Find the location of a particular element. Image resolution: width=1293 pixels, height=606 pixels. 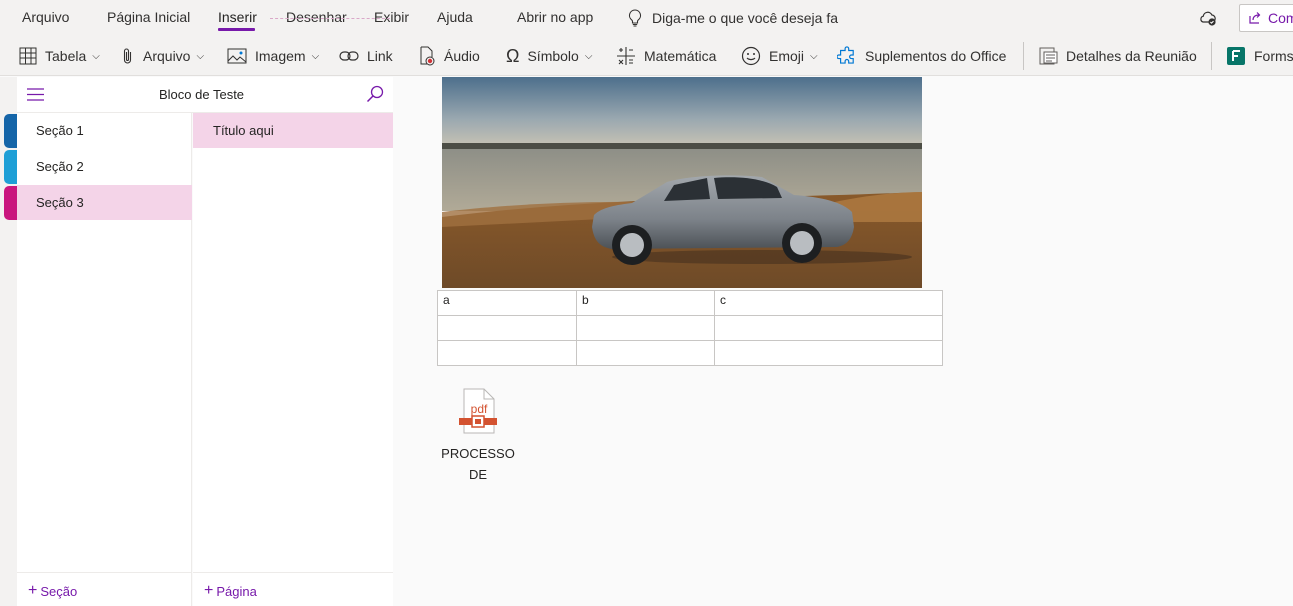

image-label: Imagem is located at coordinates (280, 56).